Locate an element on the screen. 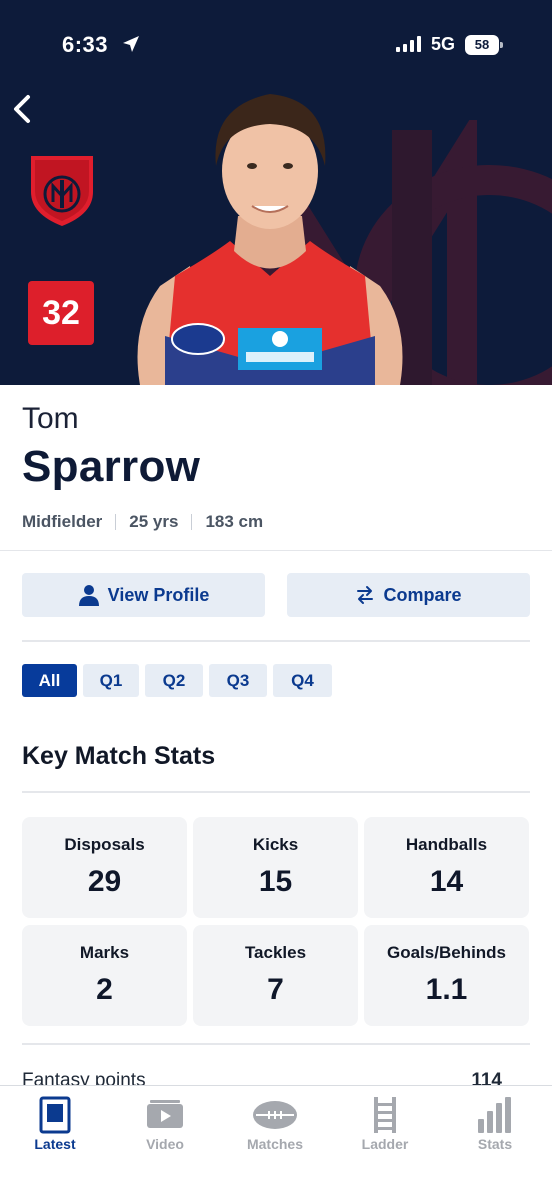  compare-button: Compare is located at coordinates (408, 595).